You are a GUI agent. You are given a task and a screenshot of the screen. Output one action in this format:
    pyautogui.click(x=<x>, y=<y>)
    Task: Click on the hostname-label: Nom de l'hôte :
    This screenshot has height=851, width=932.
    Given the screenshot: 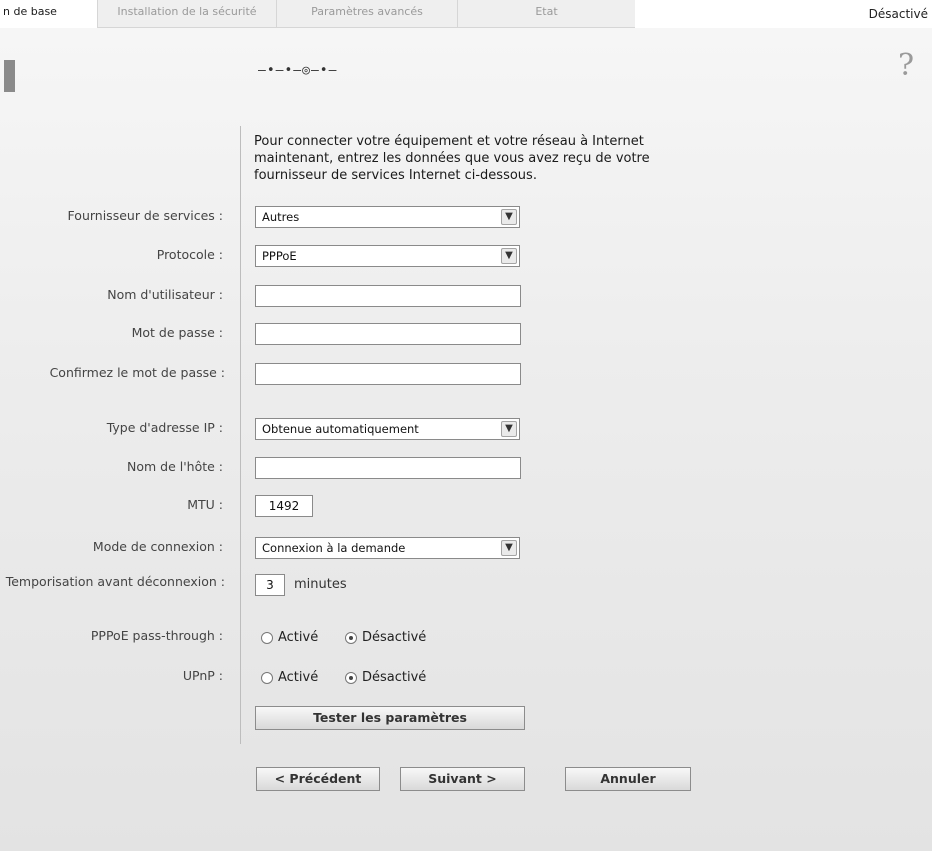 What is the action you would take?
    pyautogui.click(x=174, y=466)
    